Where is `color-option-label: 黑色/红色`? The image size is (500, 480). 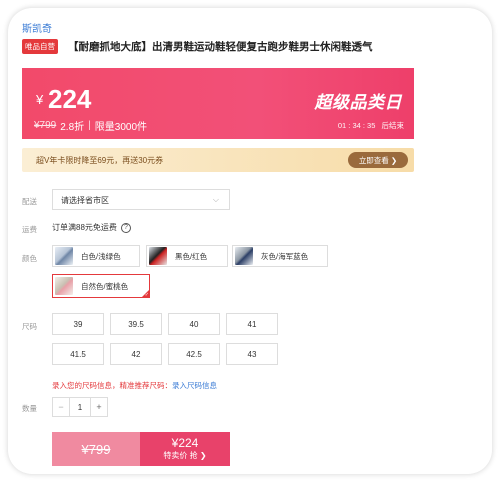
color-option-label: 黑色/红色 is located at coordinates (191, 256).